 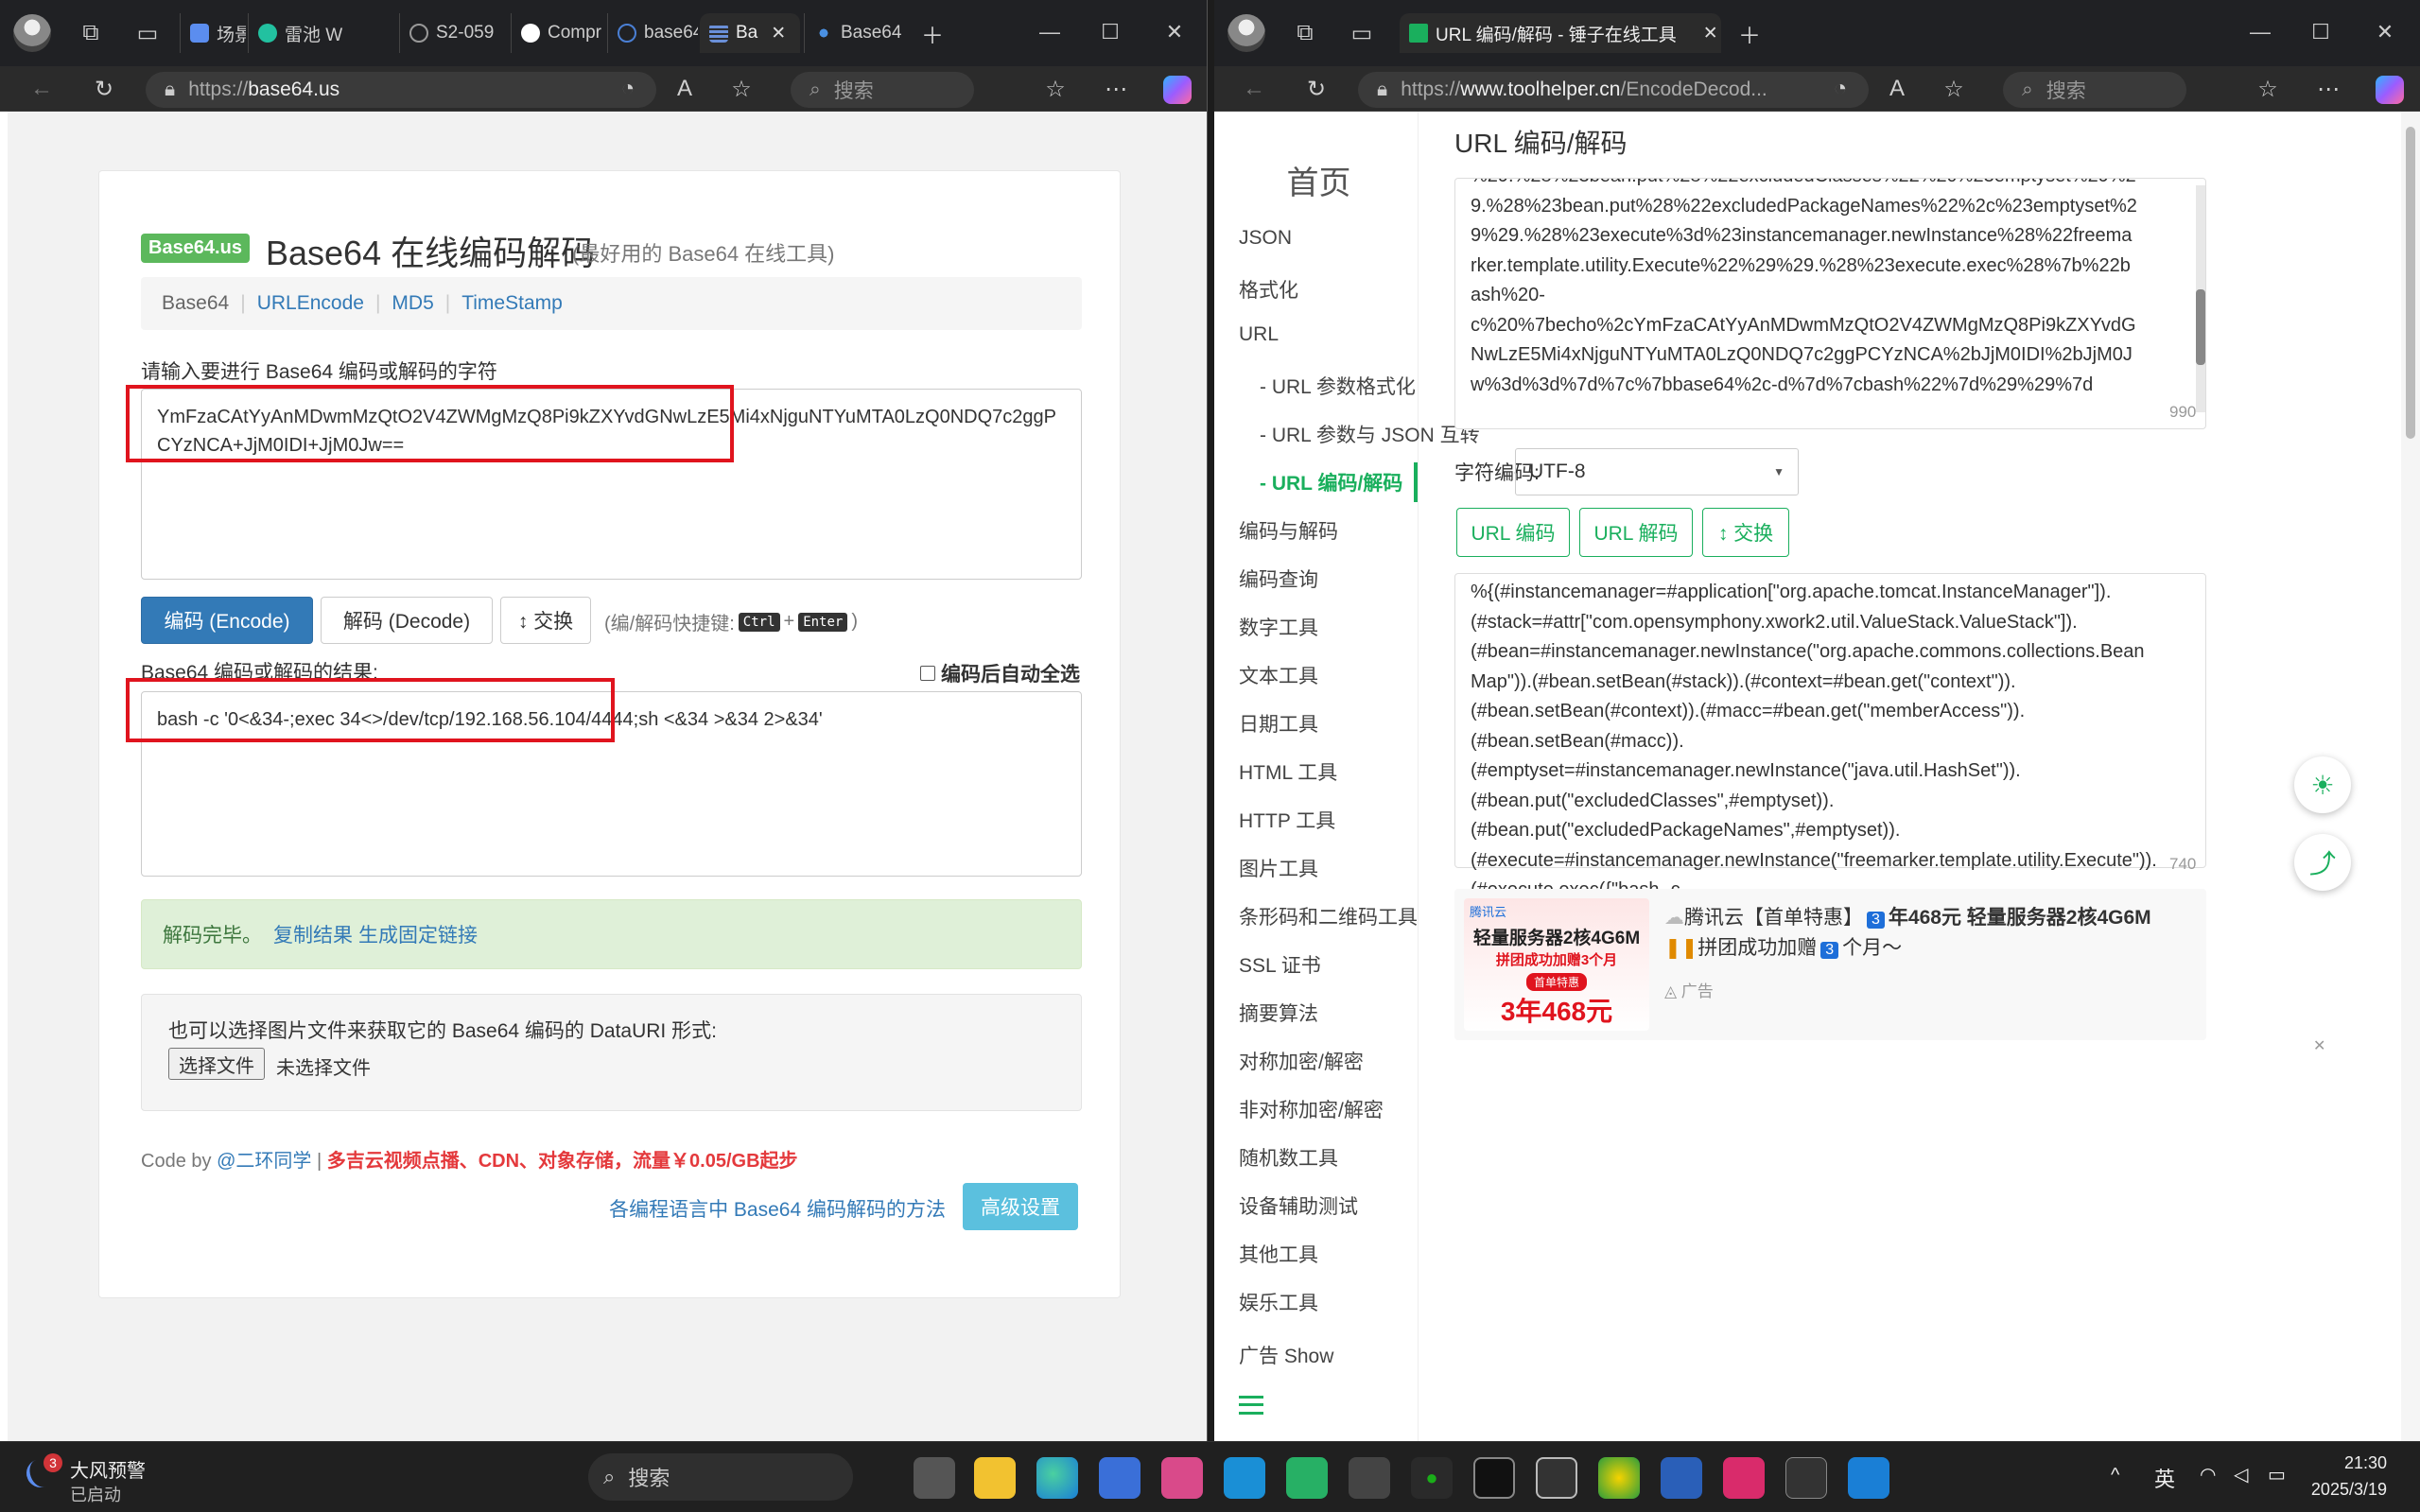 I want to click on app-icon, so click(x=1182, y=1478).